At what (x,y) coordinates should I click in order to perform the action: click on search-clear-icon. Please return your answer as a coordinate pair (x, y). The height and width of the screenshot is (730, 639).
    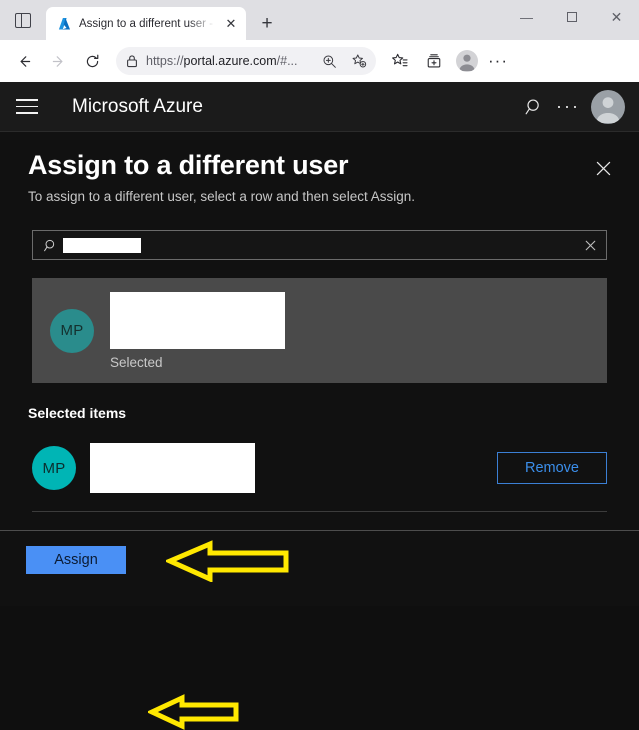
    Looking at the image, I should click on (590, 245).